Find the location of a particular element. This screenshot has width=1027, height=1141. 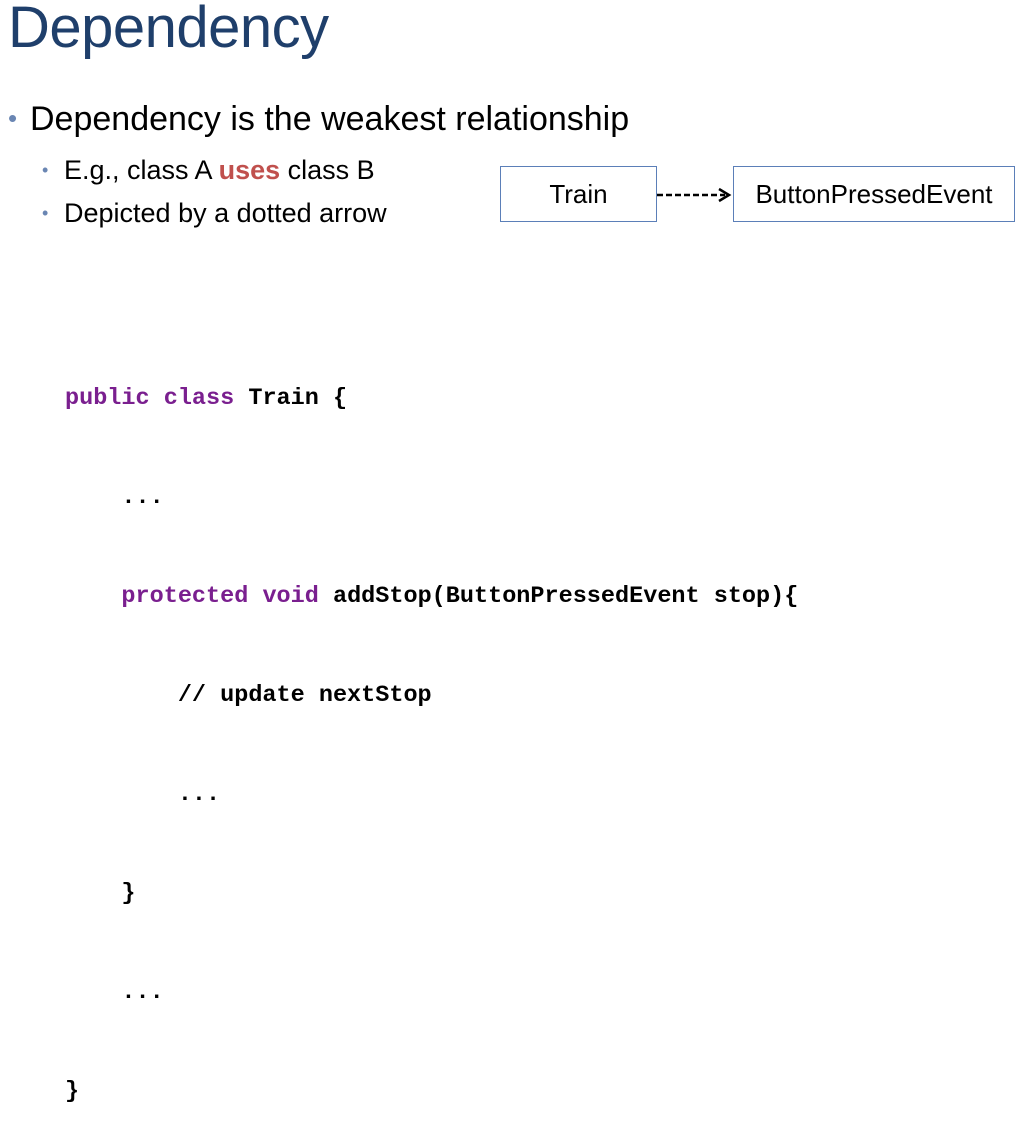

class-name-train: Train is located at coordinates (578, 193).